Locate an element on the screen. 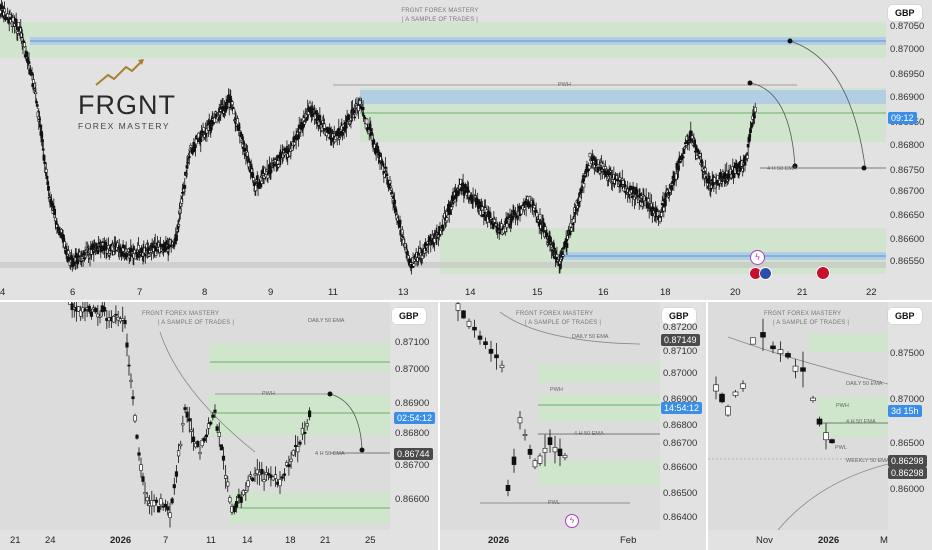 This screenshot has width=932, height=550. bm-daily-ema-label: DAILY 50 EMA is located at coordinates (590, 337).